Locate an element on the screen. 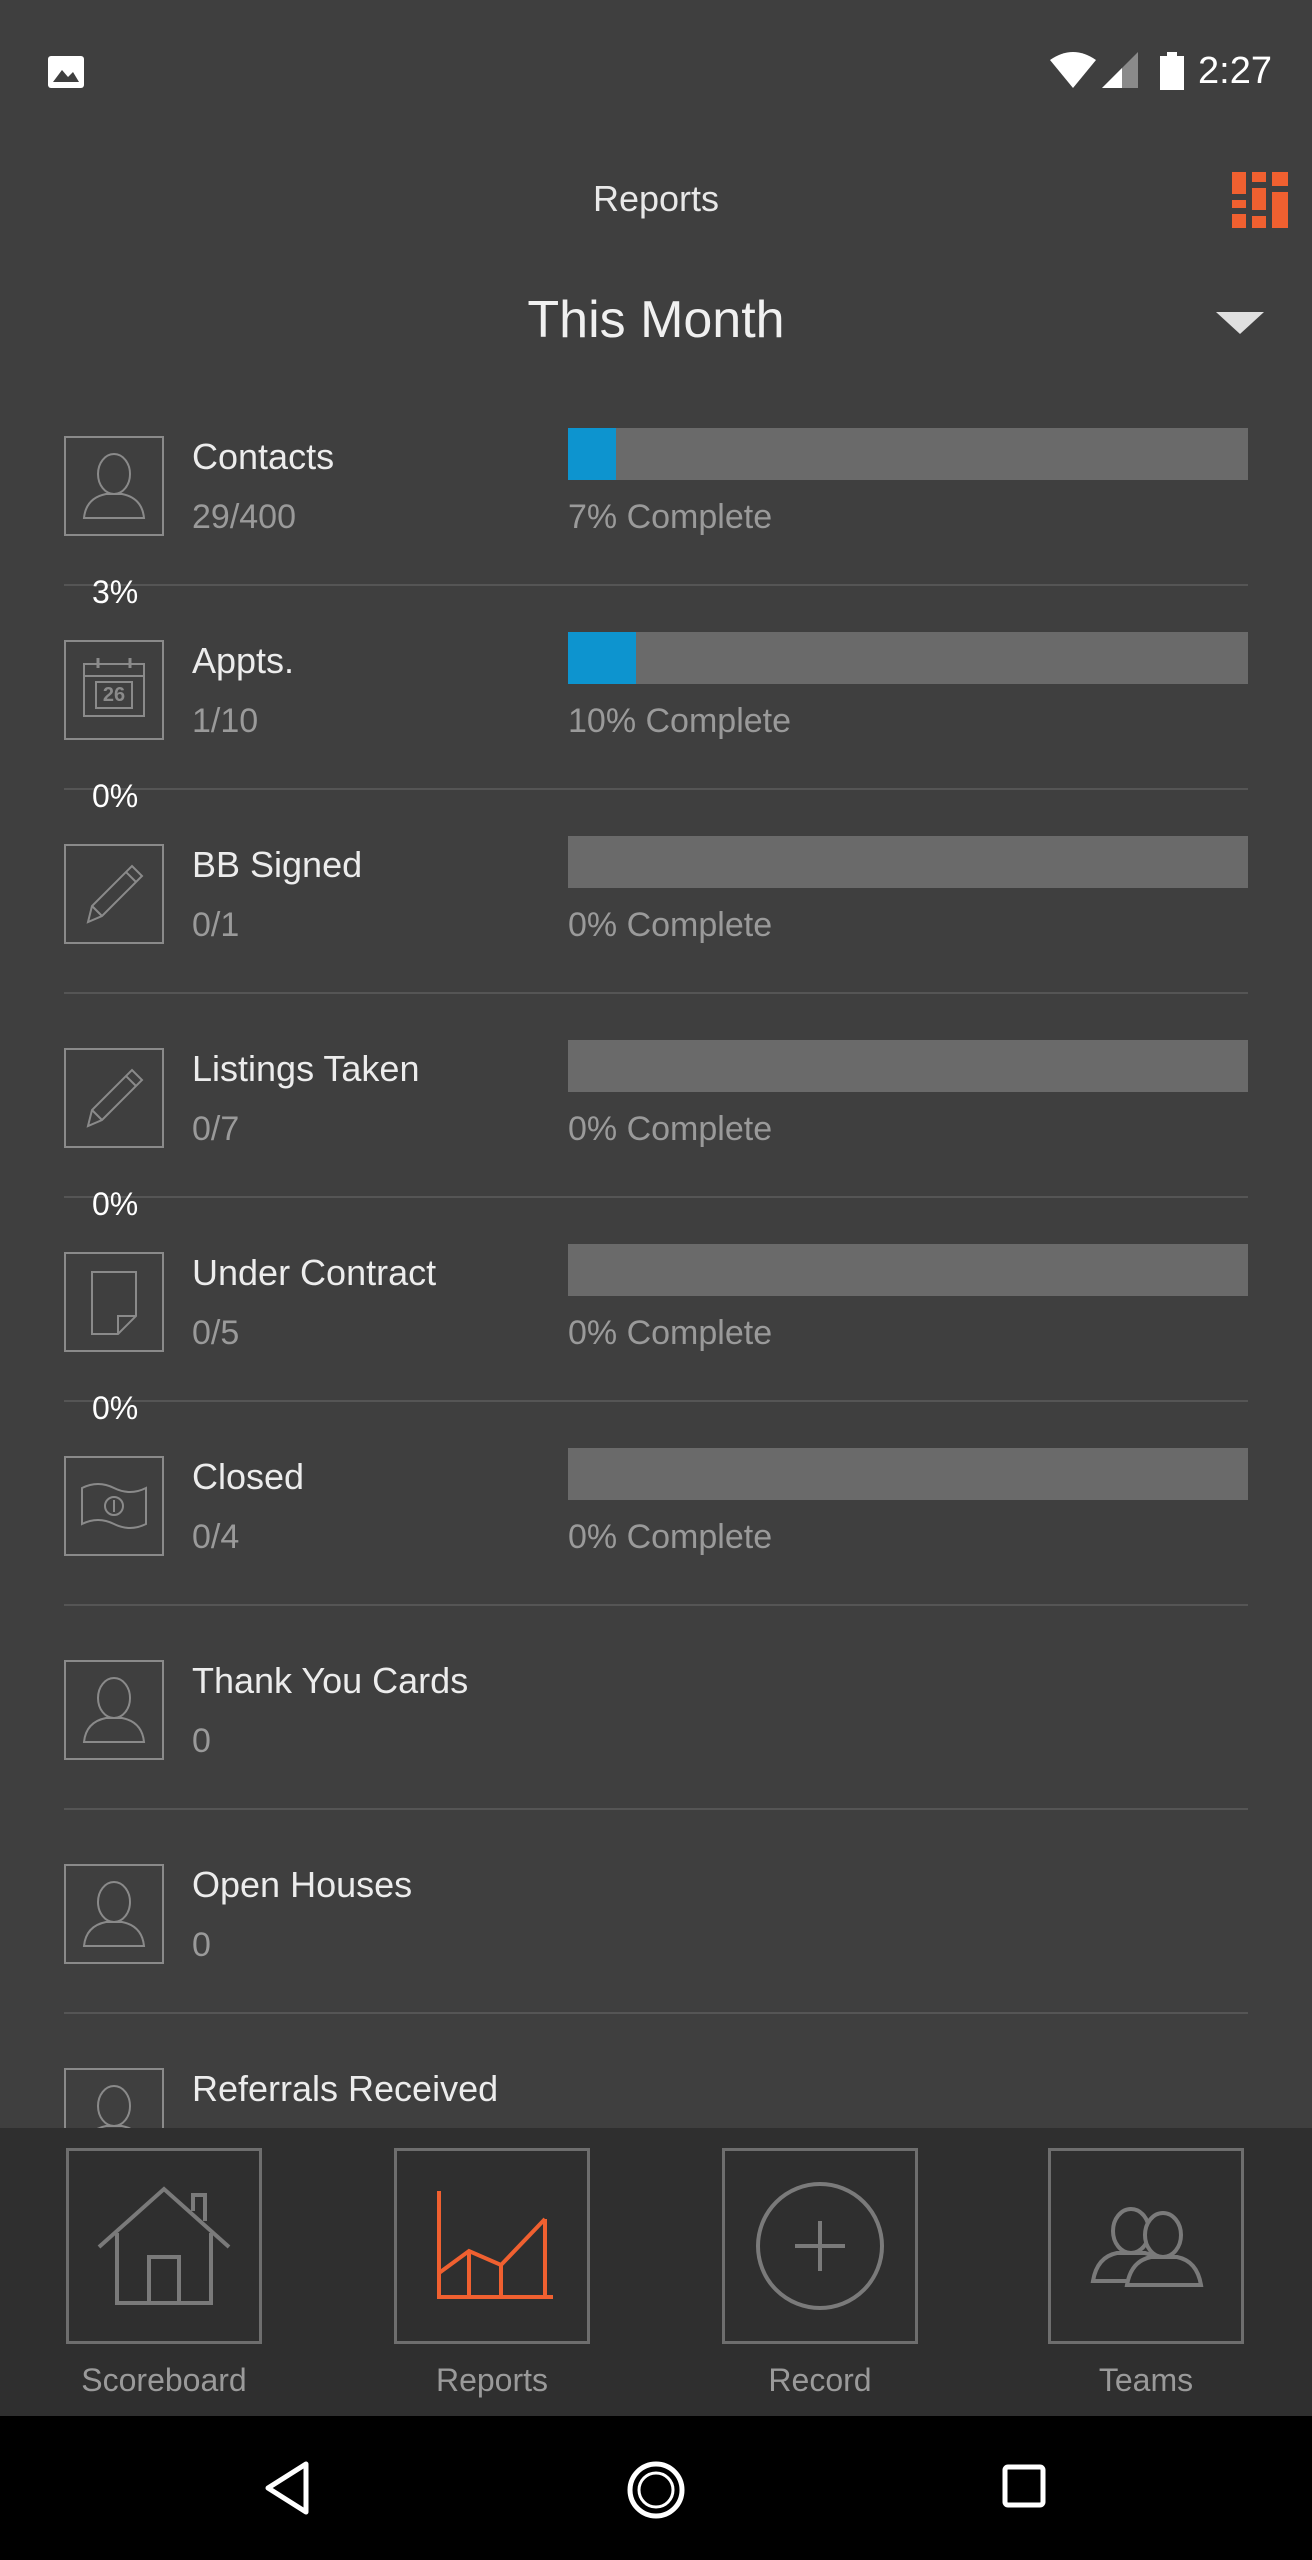  metric-row-thank-you-cards: Thank You Cards 0 is located at coordinates (656, 1726).